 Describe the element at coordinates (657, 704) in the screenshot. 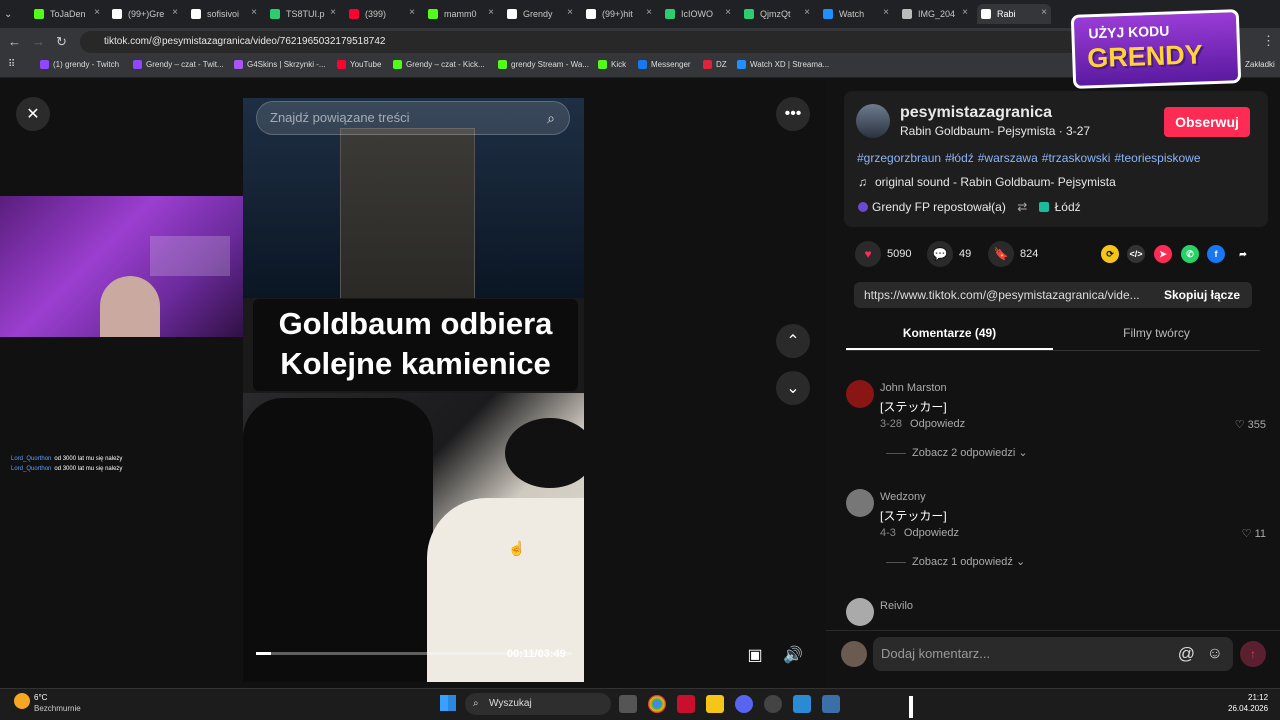

I see `chrome-icon` at that location.